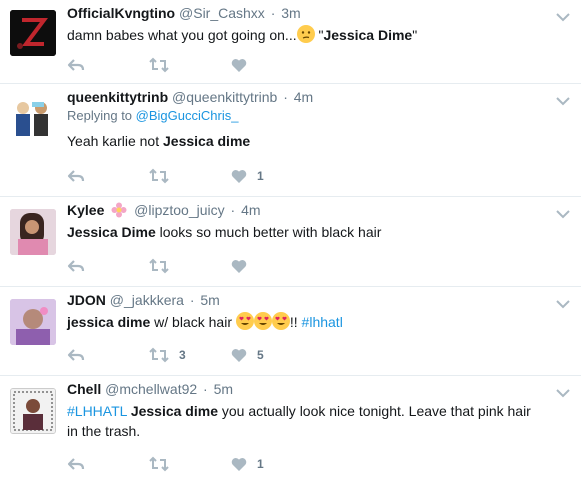 The height and width of the screenshot is (481, 581). Describe the element at coordinates (306, 300) in the screenshot. I see `tweet-header: JDON @_jakkkera · 5m` at that location.